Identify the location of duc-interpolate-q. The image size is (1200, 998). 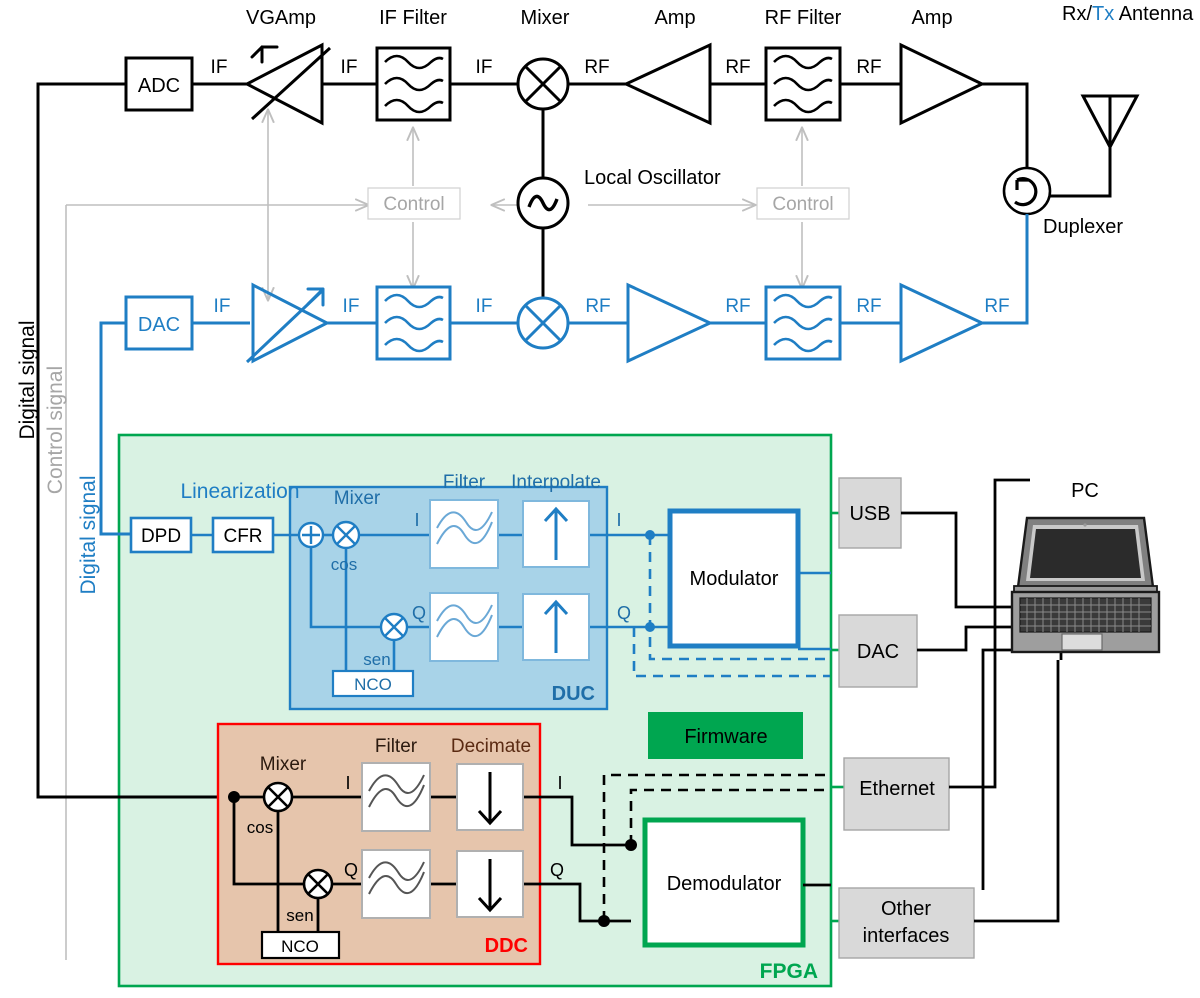
(556, 627).